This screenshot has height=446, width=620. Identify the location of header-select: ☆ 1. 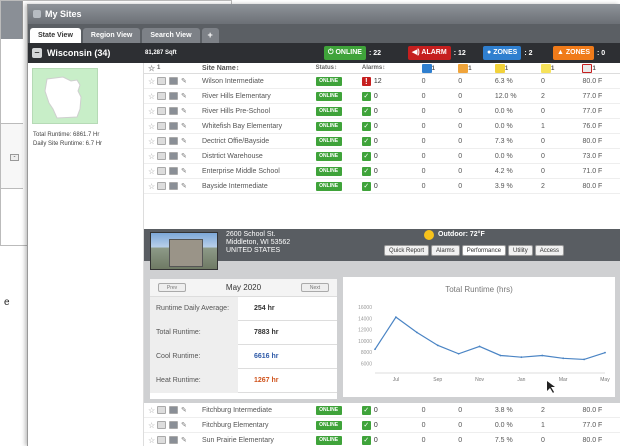
(173, 68).